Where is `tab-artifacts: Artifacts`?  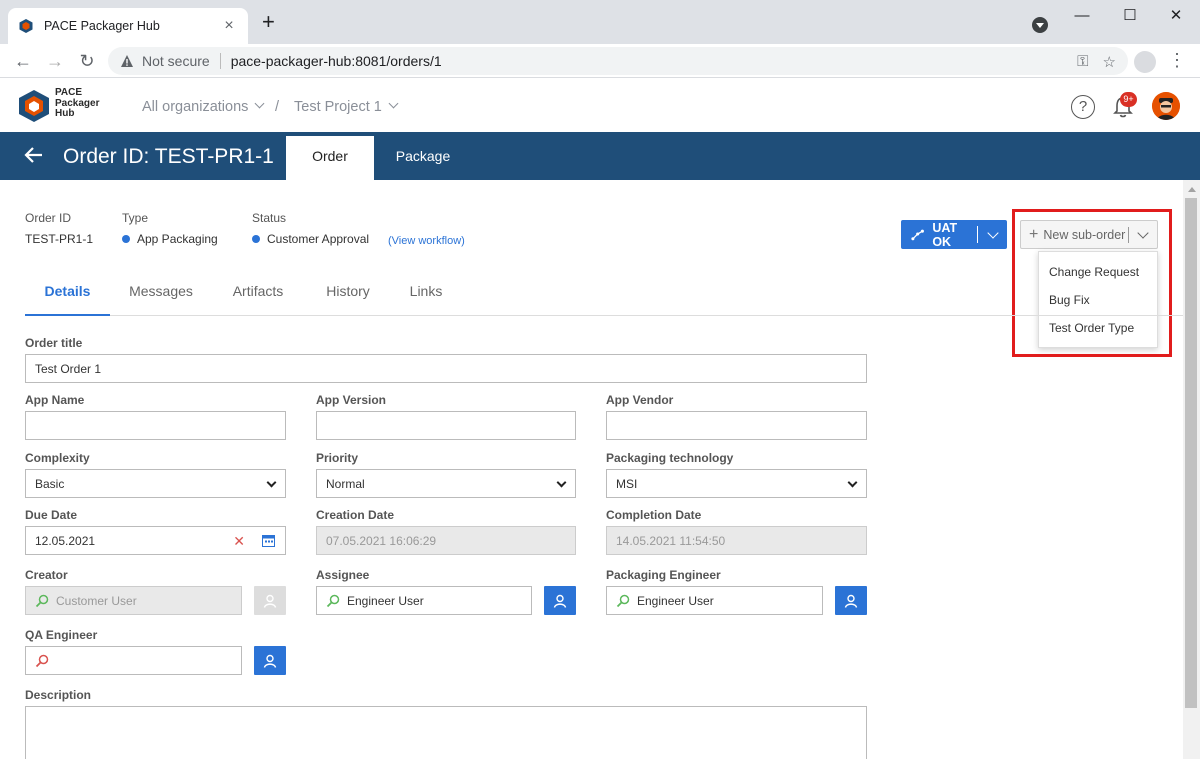 tab-artifacts: Artifacts is located at coordinates (258, 293).